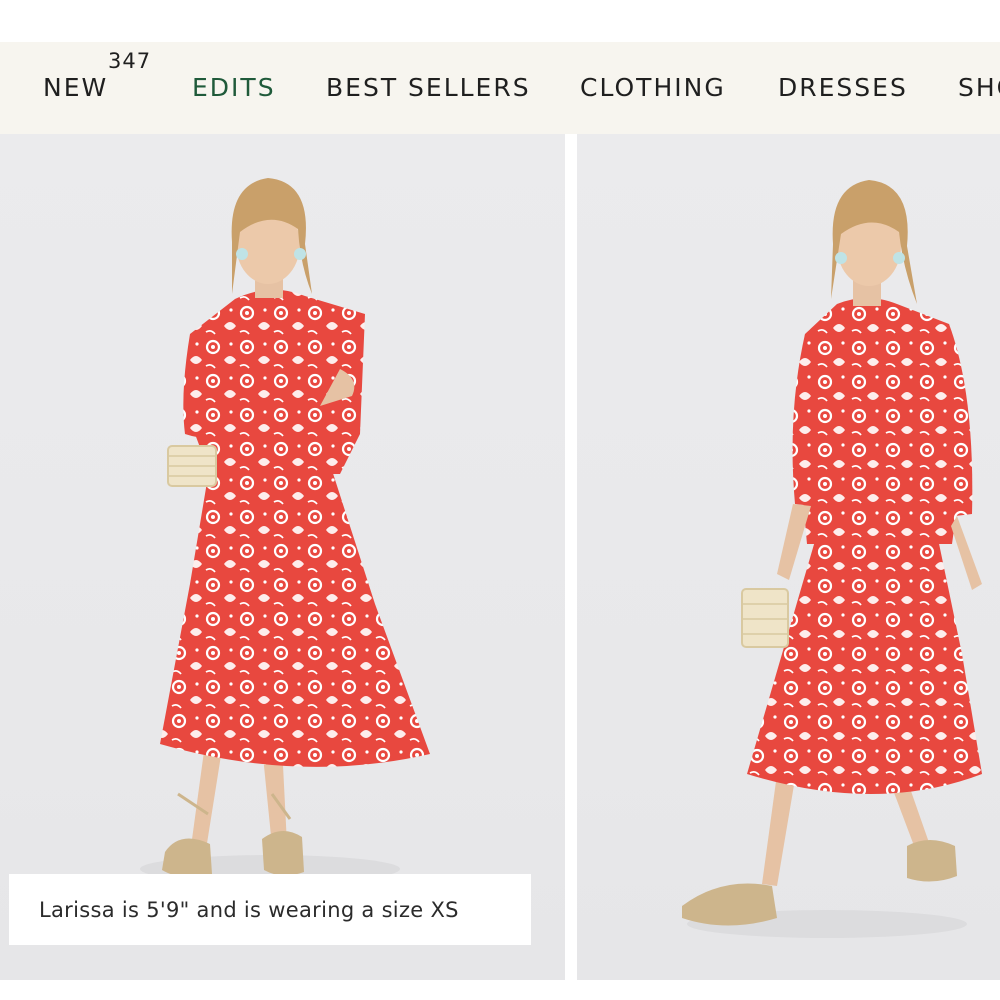 This screenshot has height=1000, width=1000. I want to click on nav-item-best-sellers: BEST SELLERS, so click(428, 87).